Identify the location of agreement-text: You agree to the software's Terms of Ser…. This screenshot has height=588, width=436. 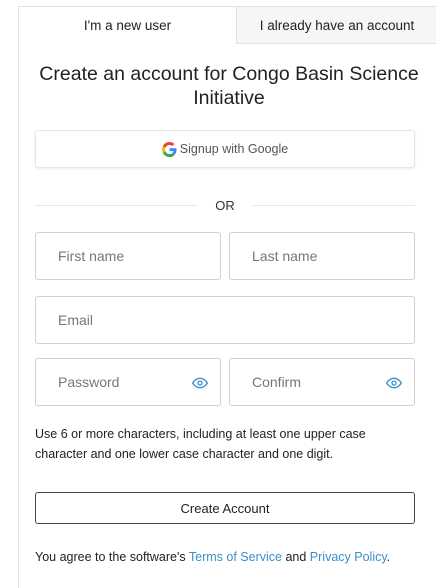
(225, 557).